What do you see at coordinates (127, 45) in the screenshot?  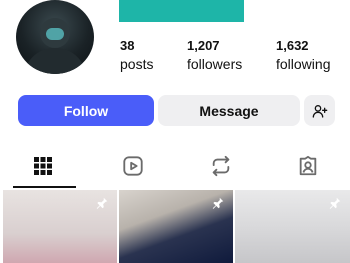 I see `stat-posts-count: 38` at bounding box center [127, 45].